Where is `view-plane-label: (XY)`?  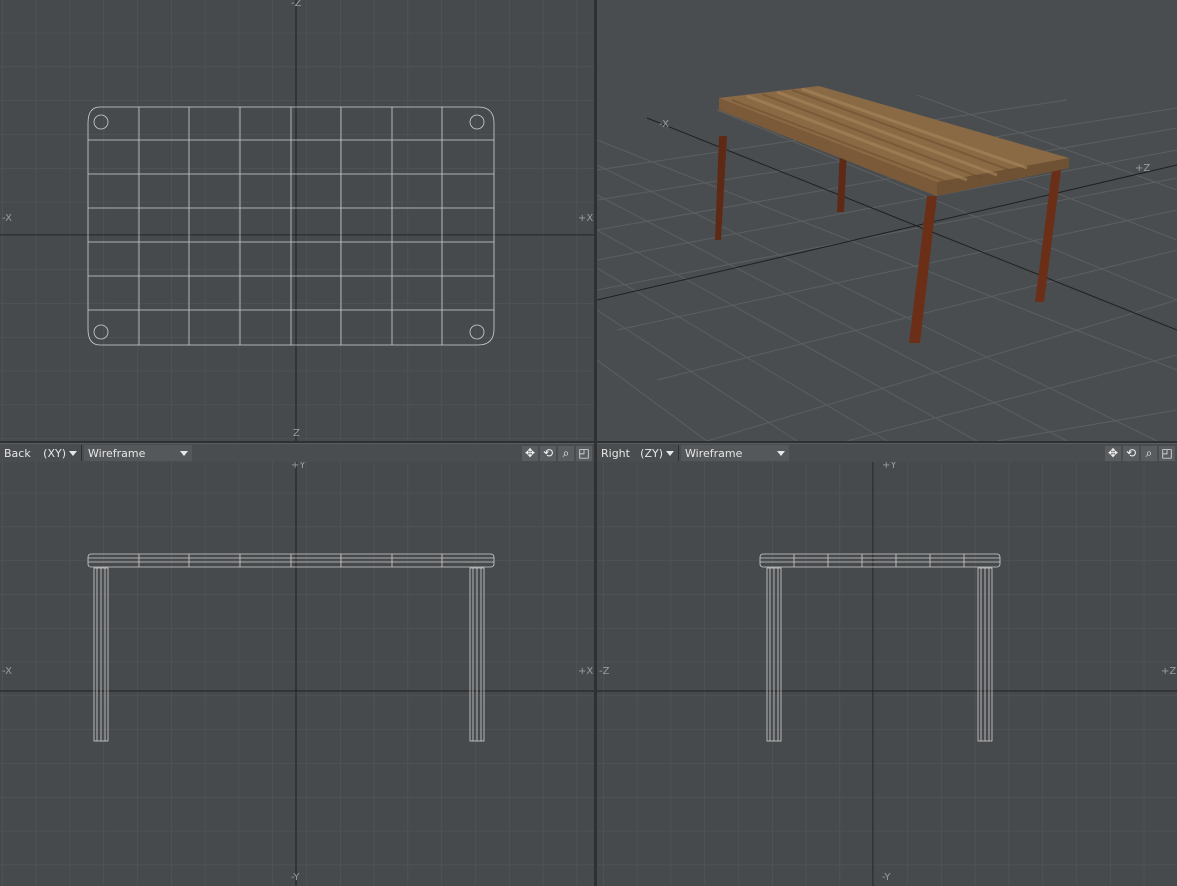 view-plane-label: (XY) is located at coordinates (54, 453).